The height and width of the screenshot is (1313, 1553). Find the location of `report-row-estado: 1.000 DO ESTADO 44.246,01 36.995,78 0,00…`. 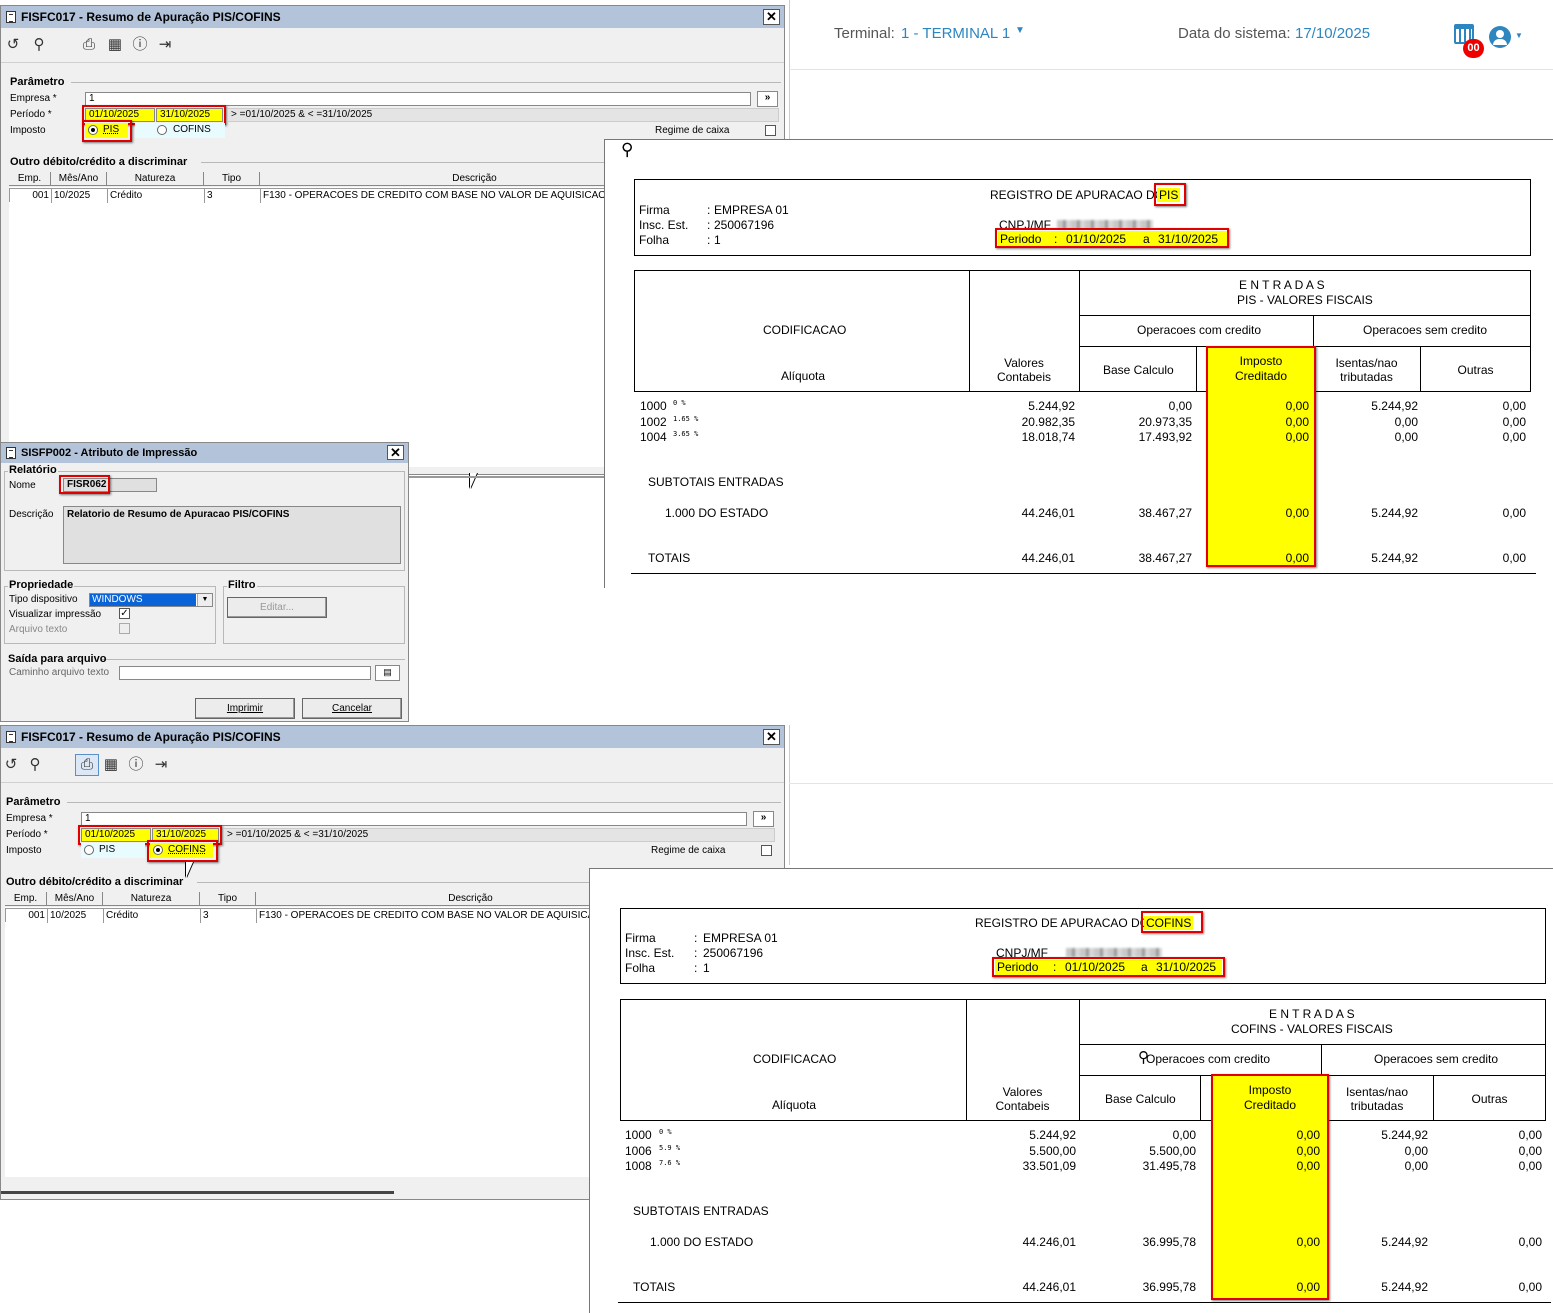

report-row-estado: 1.000 DO ESTADO 44.246,01 36.995,78 0,00… is located at coordinates (1096, 1242).